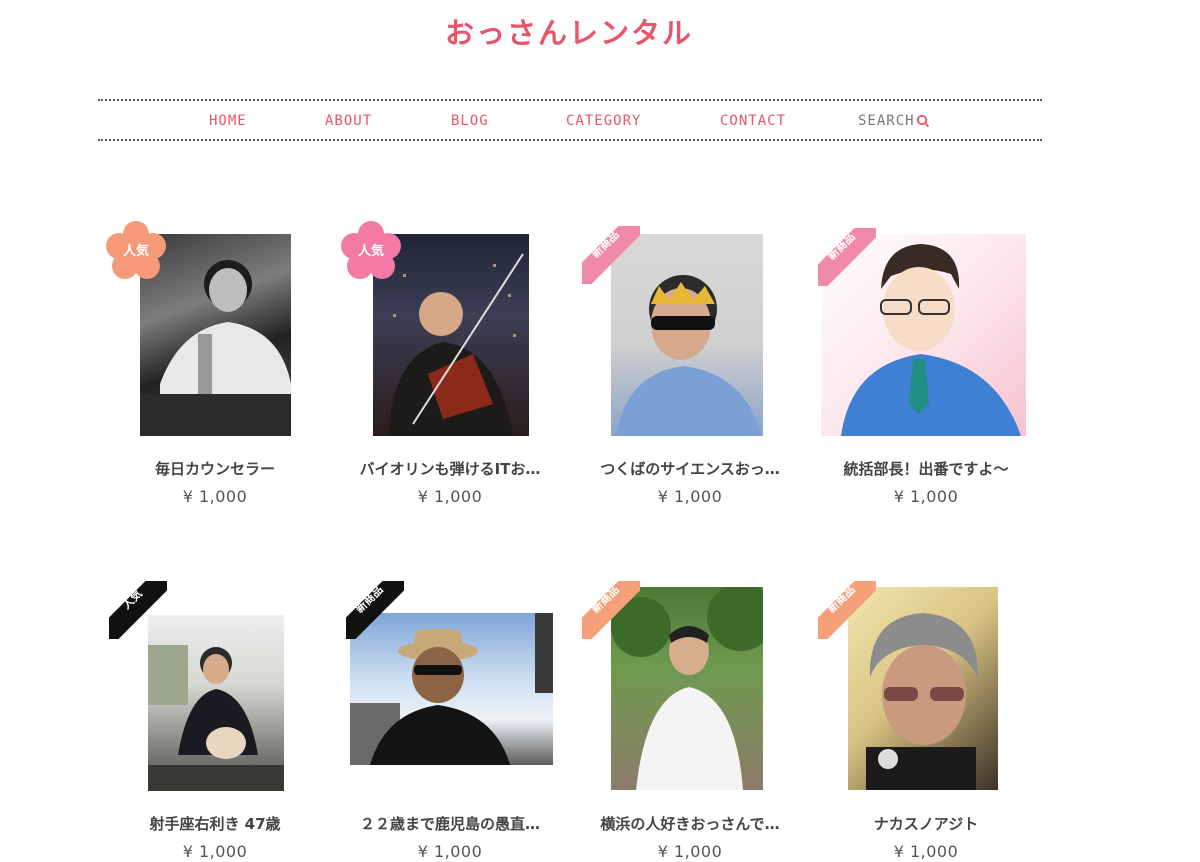 The image size is (1200, 862). Describe the element at coordinates (569, 31) in the screenshot. I see `site-title: おっさんレンタル` at that location.